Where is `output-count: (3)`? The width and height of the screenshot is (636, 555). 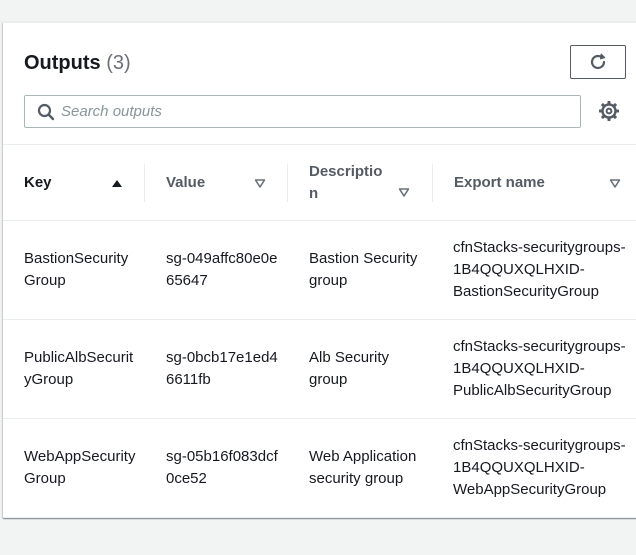
output-count: (3) is located at coordinates (118, 63).